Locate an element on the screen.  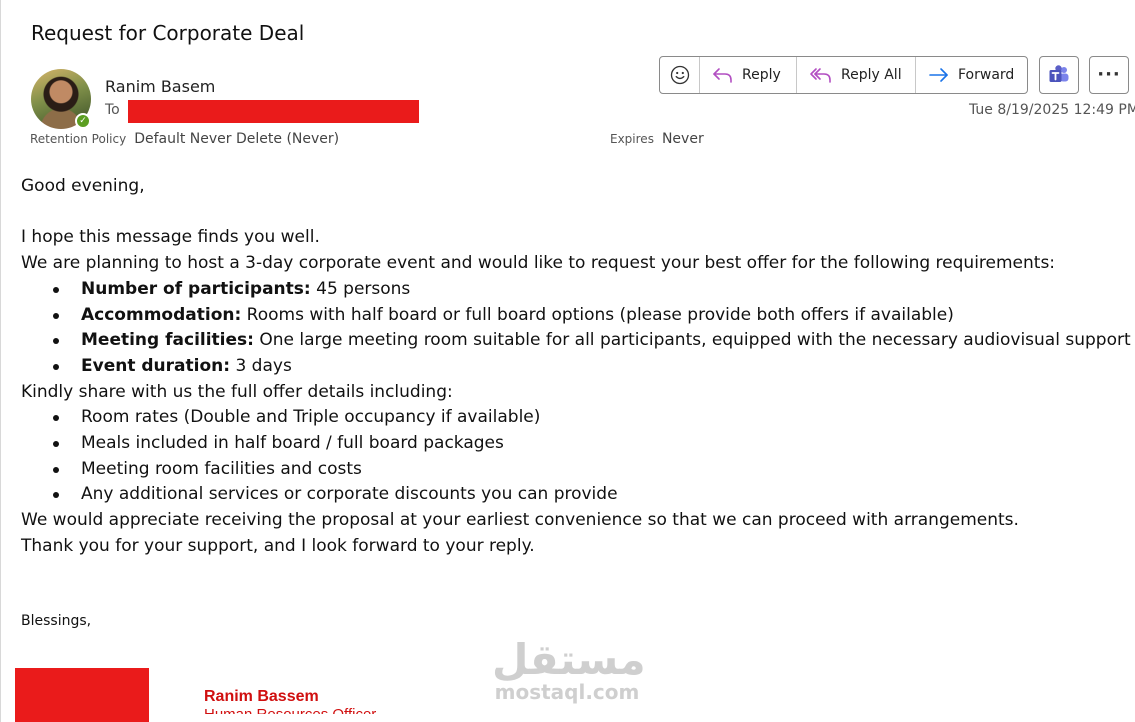
item-label: Event duration: is located at coordinates (156, 365).